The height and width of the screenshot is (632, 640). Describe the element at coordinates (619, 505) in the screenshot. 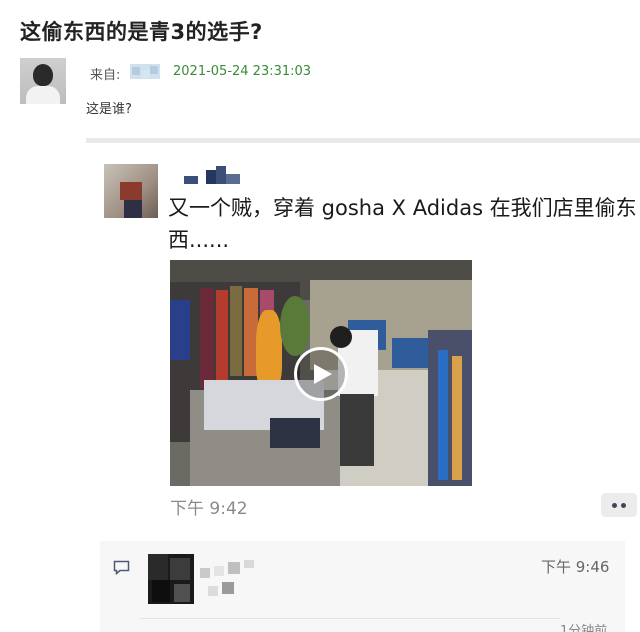

I see `more-button` at that location.